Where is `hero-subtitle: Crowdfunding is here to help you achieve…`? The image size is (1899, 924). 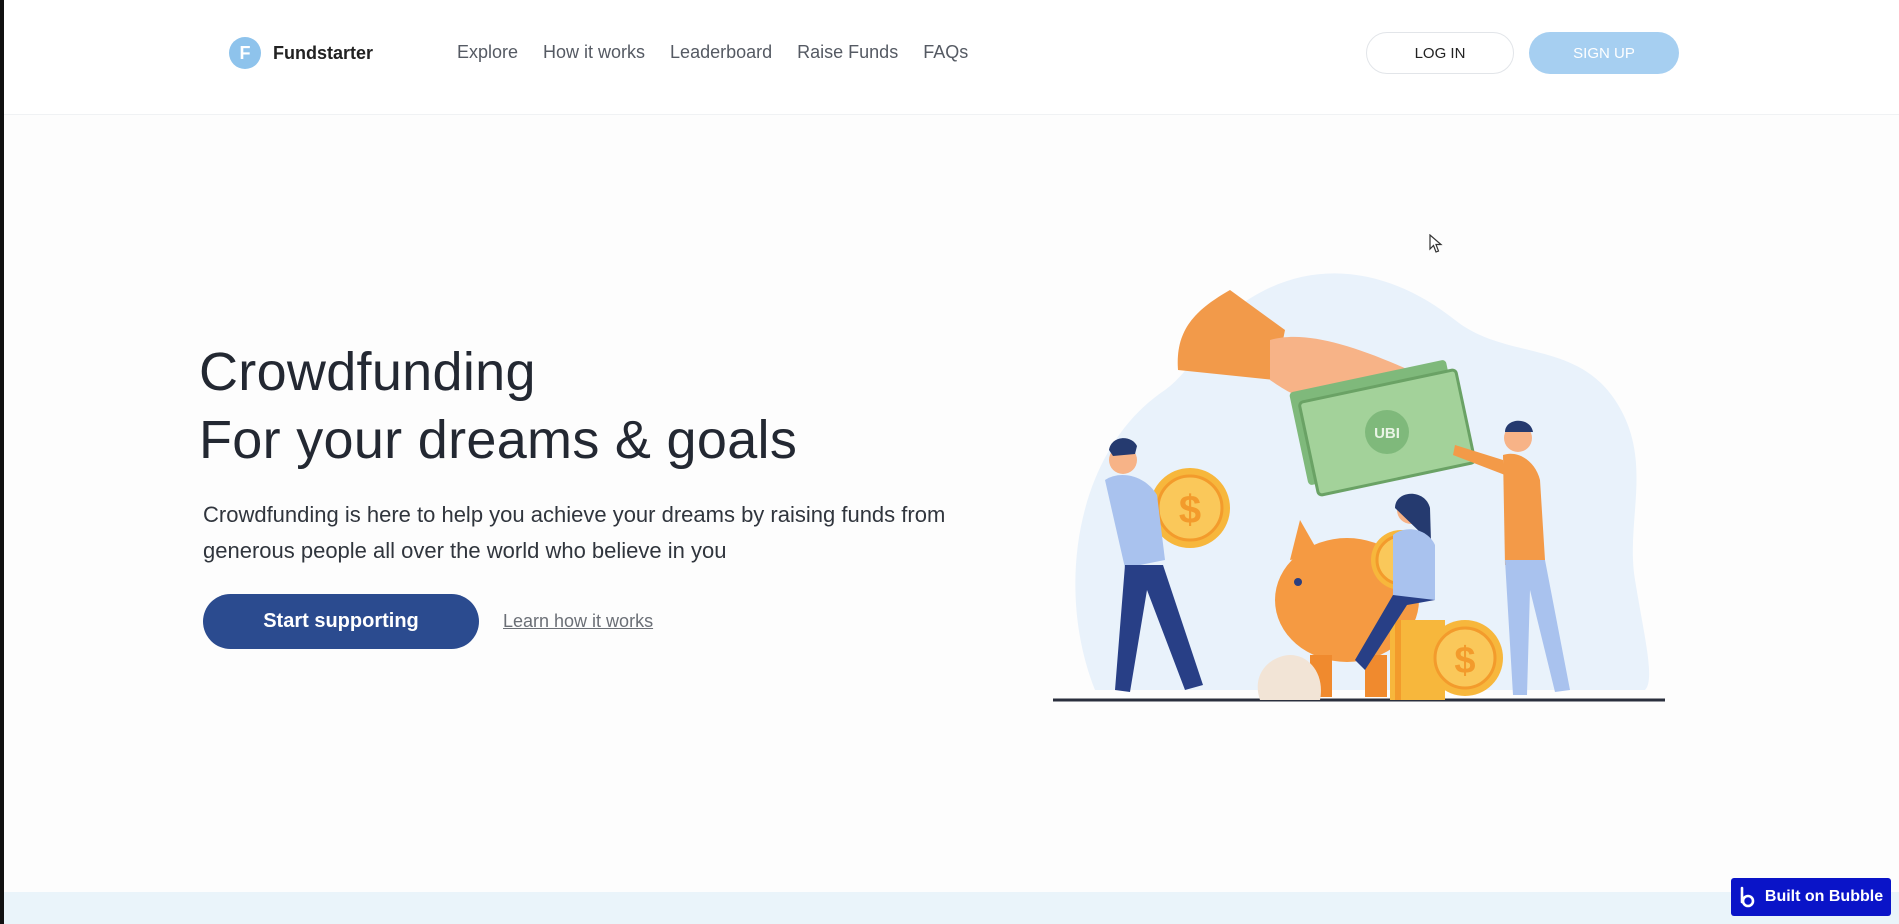
hero-subtitle: Crowdfunding is here to help you achieve… is located at coordinates (574, 532).